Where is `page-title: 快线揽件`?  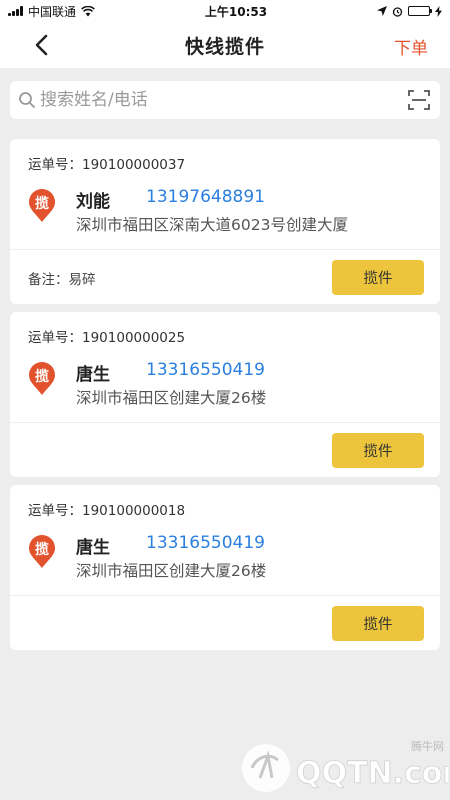
page-title: 快线揽件 is located at coordinates (224, 46).